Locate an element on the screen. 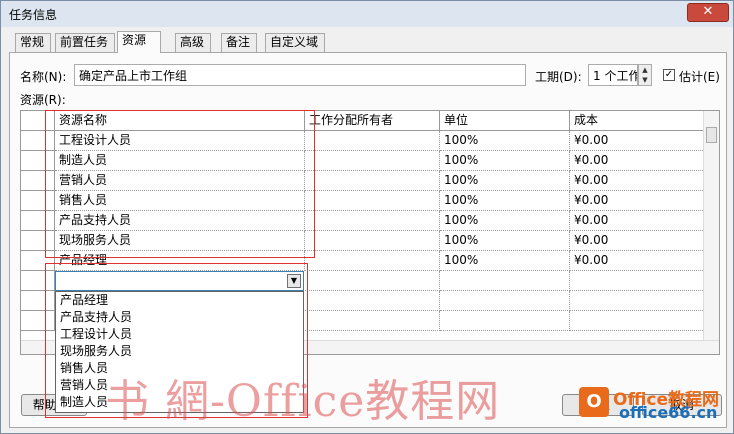  dropdown-item: 产品支持人员 is located at coordinates (179, 317).